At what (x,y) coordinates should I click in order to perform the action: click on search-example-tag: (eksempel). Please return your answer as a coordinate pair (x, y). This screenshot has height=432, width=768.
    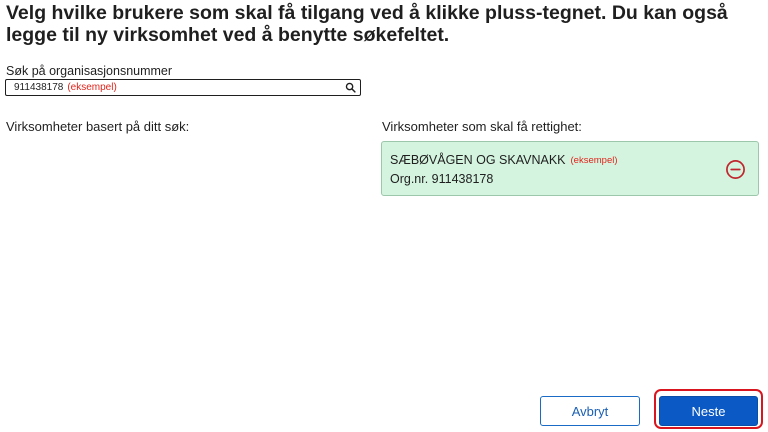
    Looking at the image, I should click on (92, 87).